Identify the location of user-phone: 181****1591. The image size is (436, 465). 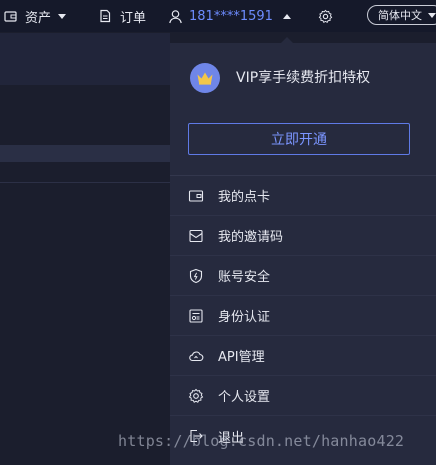
(231, 16).